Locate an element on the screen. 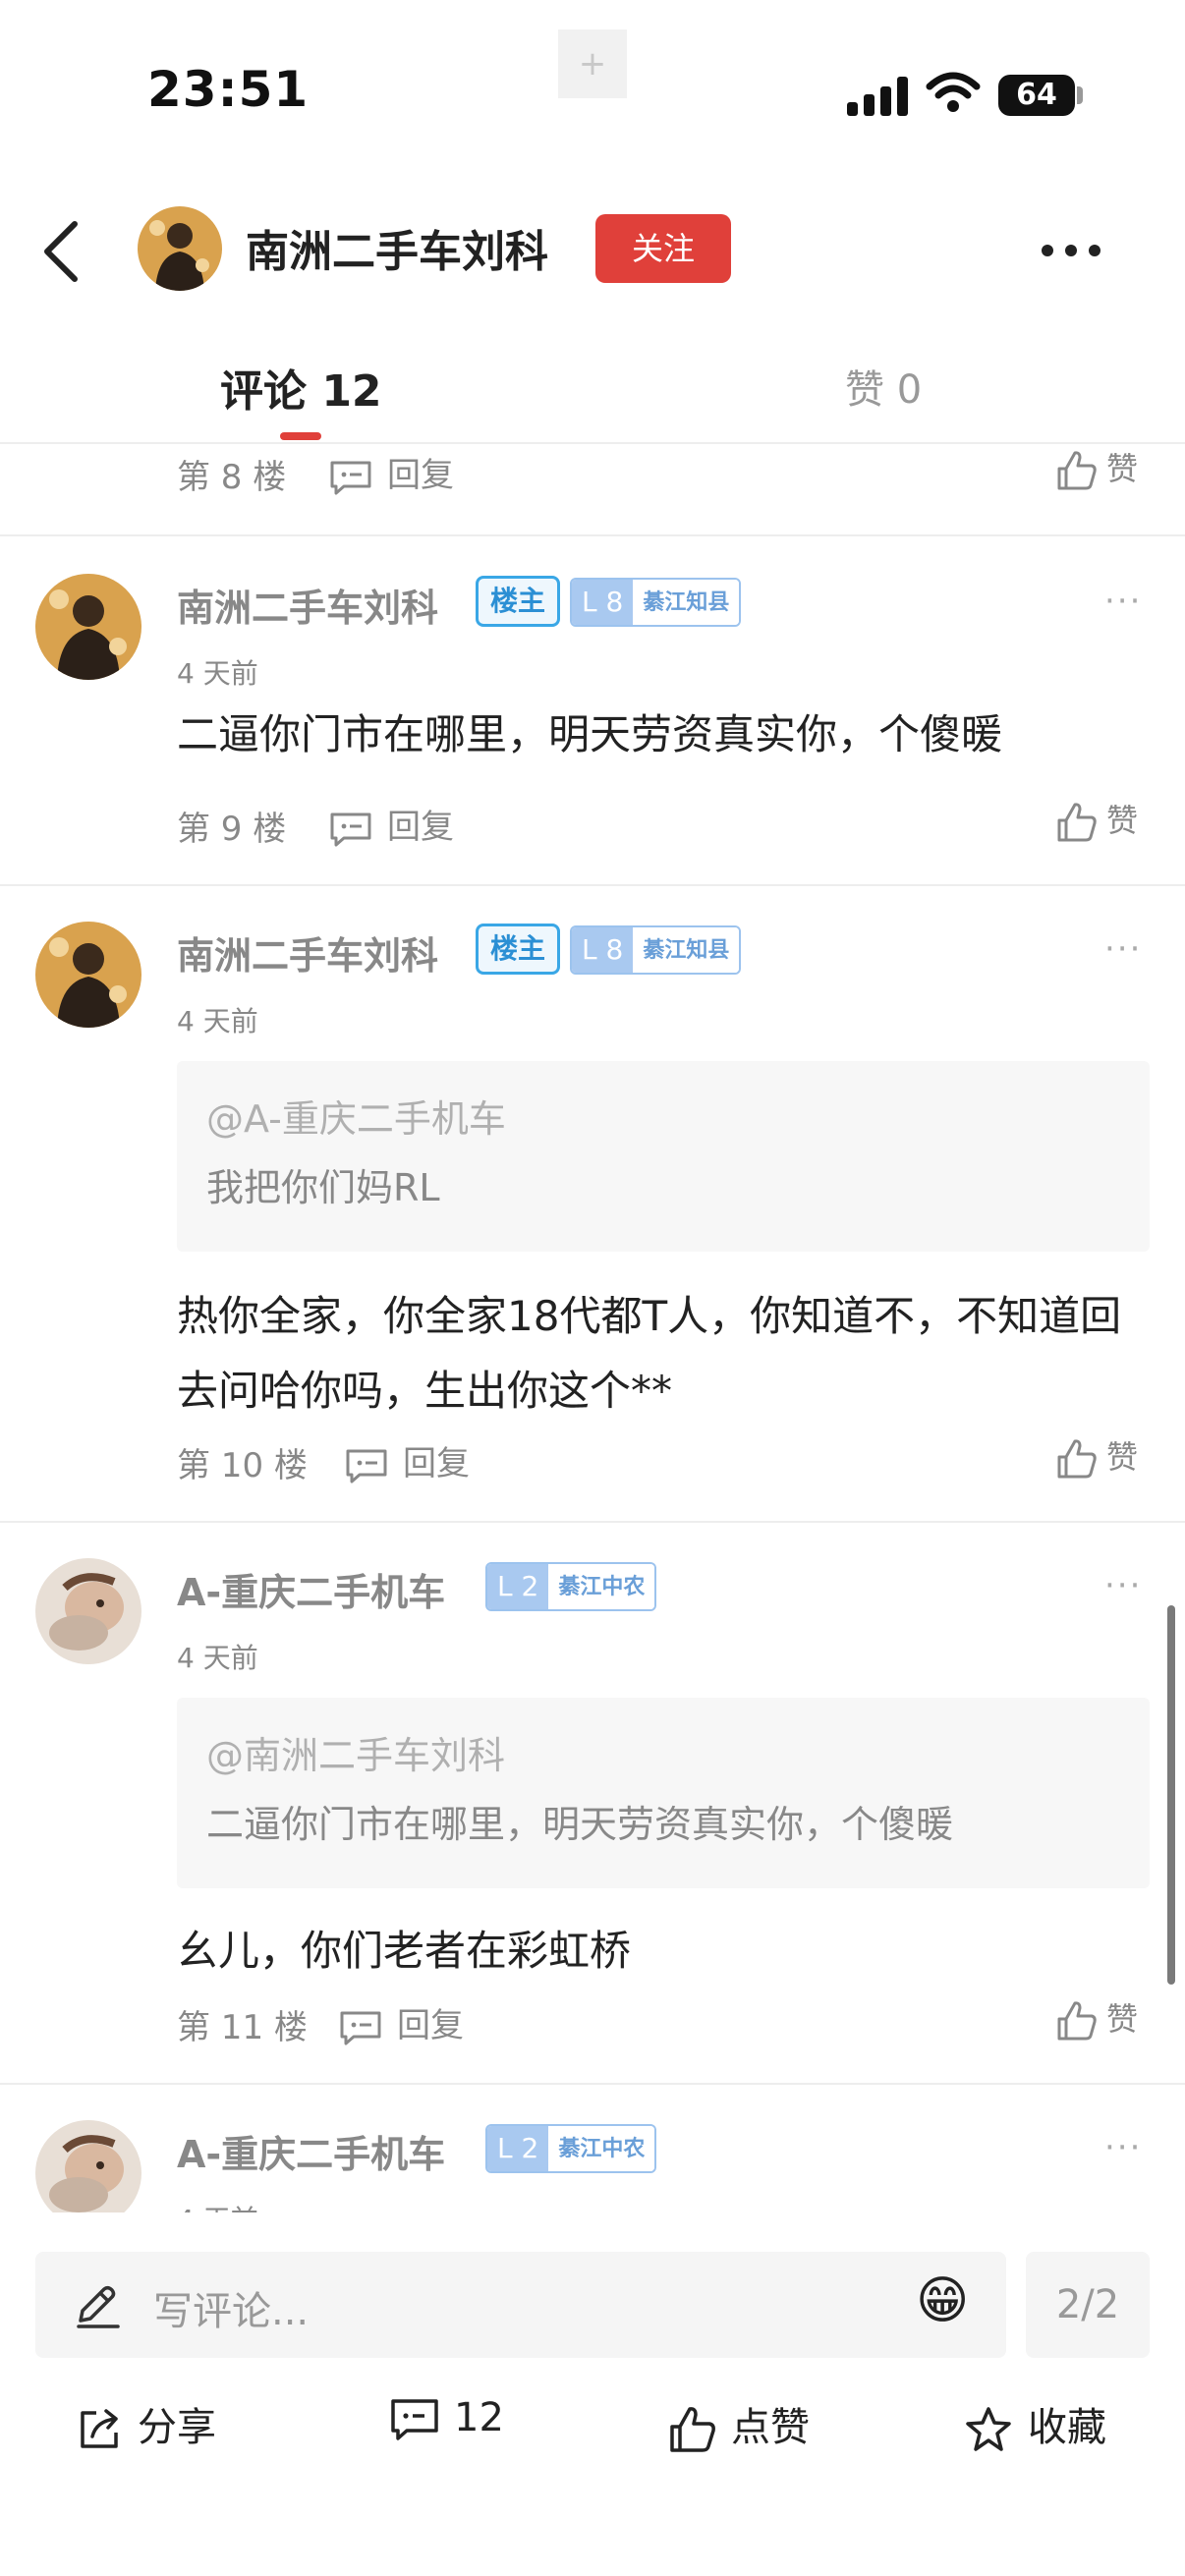 This screenshot has height=2576, width=1185. floor-number: 第 9 楼 is located at coordinates (232, 829).